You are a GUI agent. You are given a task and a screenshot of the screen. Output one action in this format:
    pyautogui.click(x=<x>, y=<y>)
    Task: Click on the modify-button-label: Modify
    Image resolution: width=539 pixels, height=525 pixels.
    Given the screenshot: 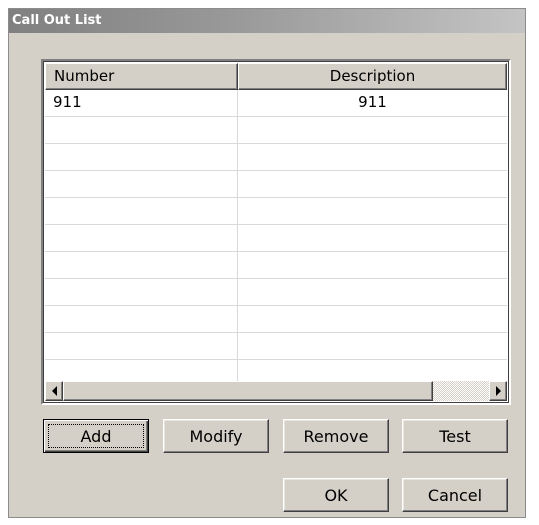 What is the action you would take?
    pyautogui.click(x=216, y=436)
    